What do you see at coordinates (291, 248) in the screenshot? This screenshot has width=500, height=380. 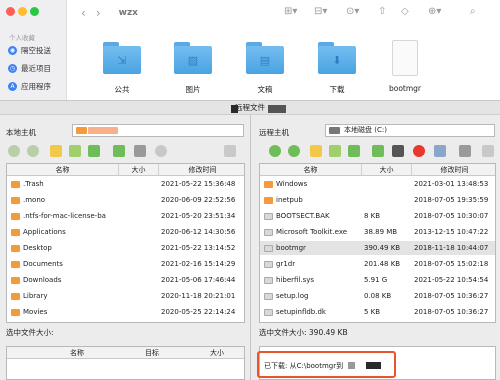 I see `file-name: bootmgr` at bounding box center [291, 248].